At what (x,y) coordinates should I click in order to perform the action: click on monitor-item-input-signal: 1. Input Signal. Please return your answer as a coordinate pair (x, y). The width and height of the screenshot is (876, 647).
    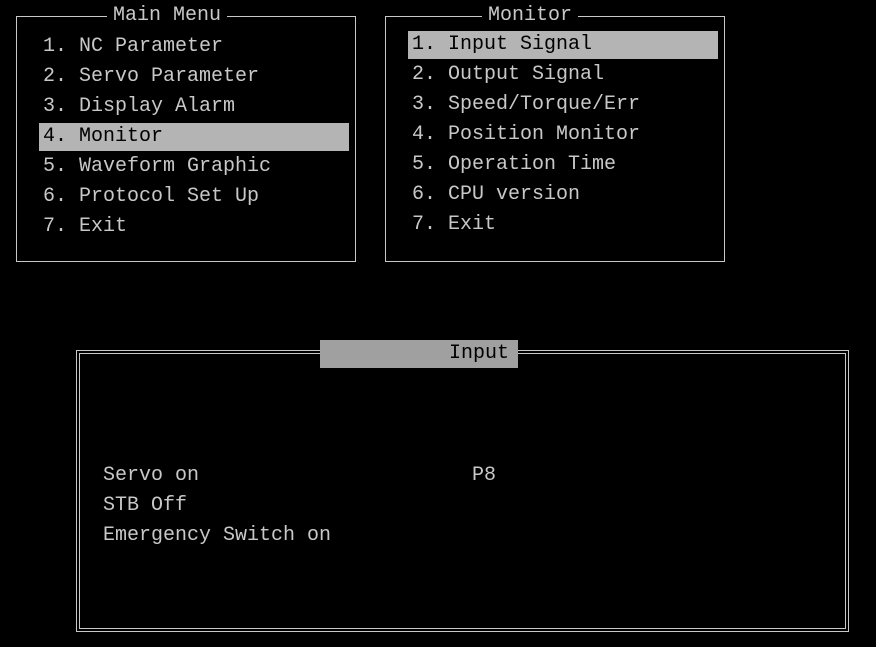
    Looking at the image, I should click on (563, 45).